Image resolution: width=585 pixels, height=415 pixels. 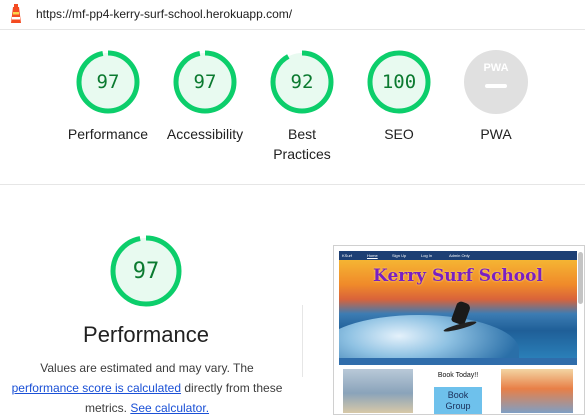 I want to click on best-practices-score: 92, so click(x=302, y=82).